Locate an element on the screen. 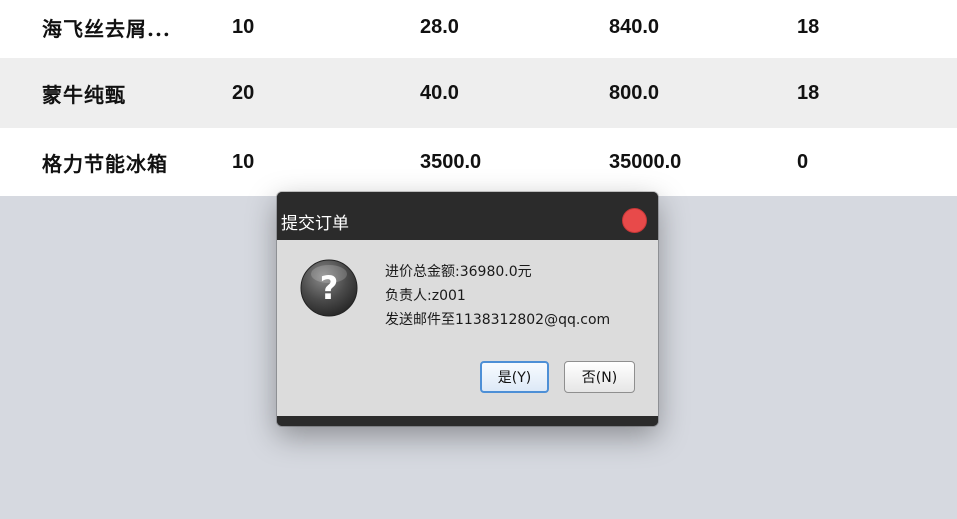 This screenshot has width=957, height=519. cell-product-name: 格力节能冰箱 is located at coordinates (105, 163).